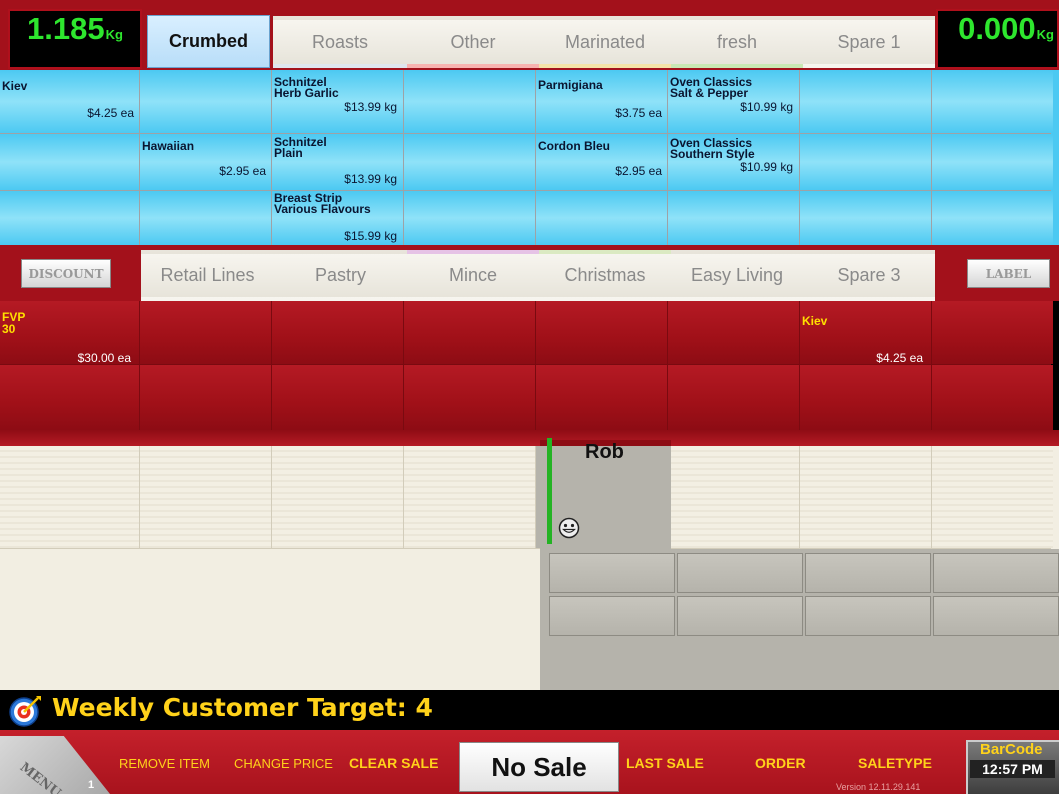 Image resolution: width=1059 pixels, height=794 pixels. What do you see at coordinates (570, 85) in the screenshot?
I see `product-name: Parmigiana` at bounding box center [570, 85].